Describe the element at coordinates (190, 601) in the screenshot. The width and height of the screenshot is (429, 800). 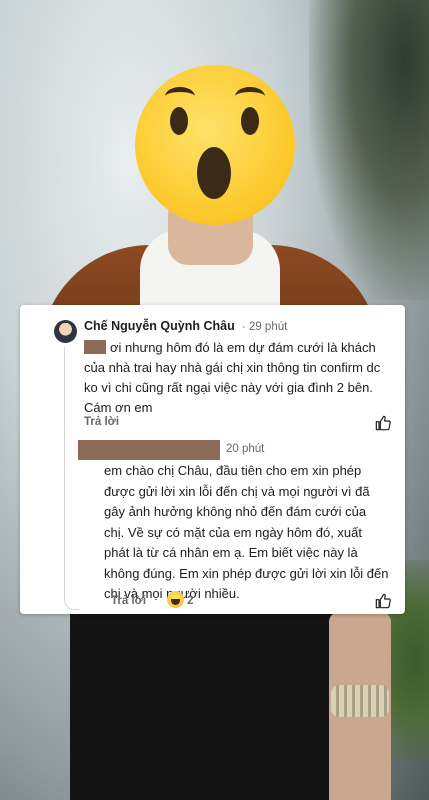
I see `reaction-count: 2` at that location.